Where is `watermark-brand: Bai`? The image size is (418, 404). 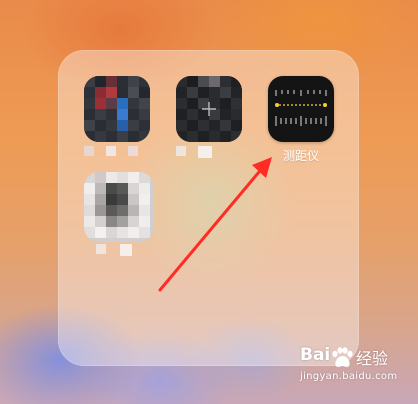
watermark-brand: Bai is located at coordinates (315, 355).